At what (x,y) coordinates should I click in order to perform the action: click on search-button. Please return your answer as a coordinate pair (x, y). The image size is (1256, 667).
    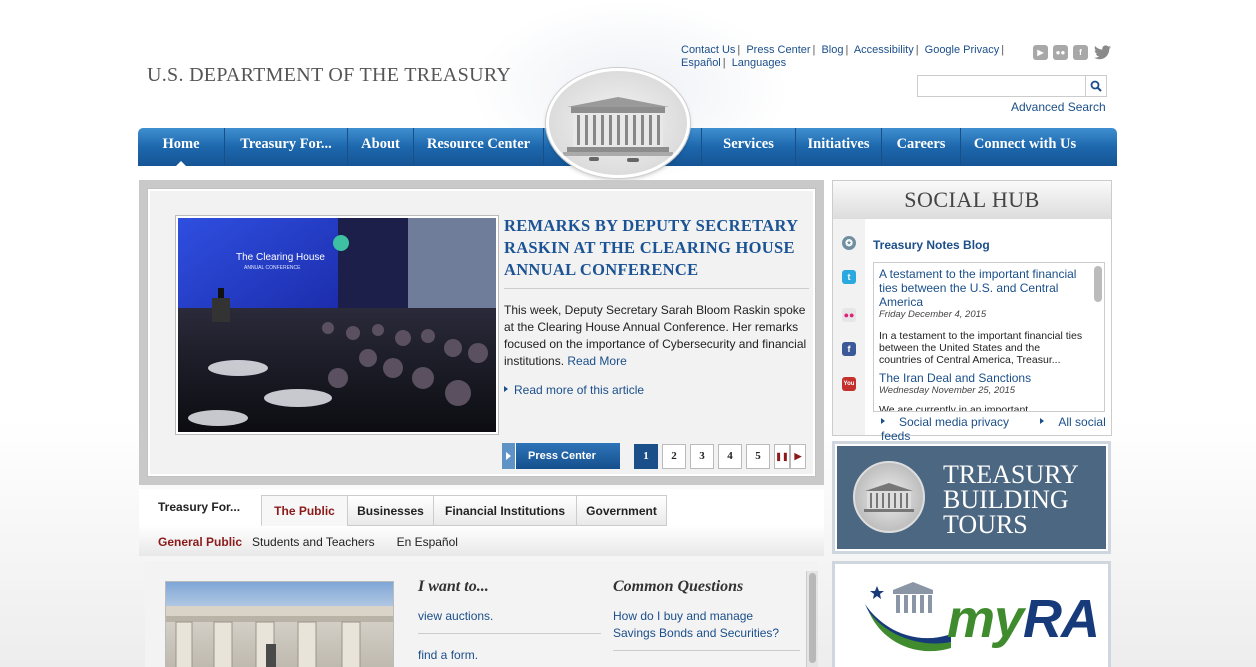
    Looking at the image, I should click on (1096, 86).